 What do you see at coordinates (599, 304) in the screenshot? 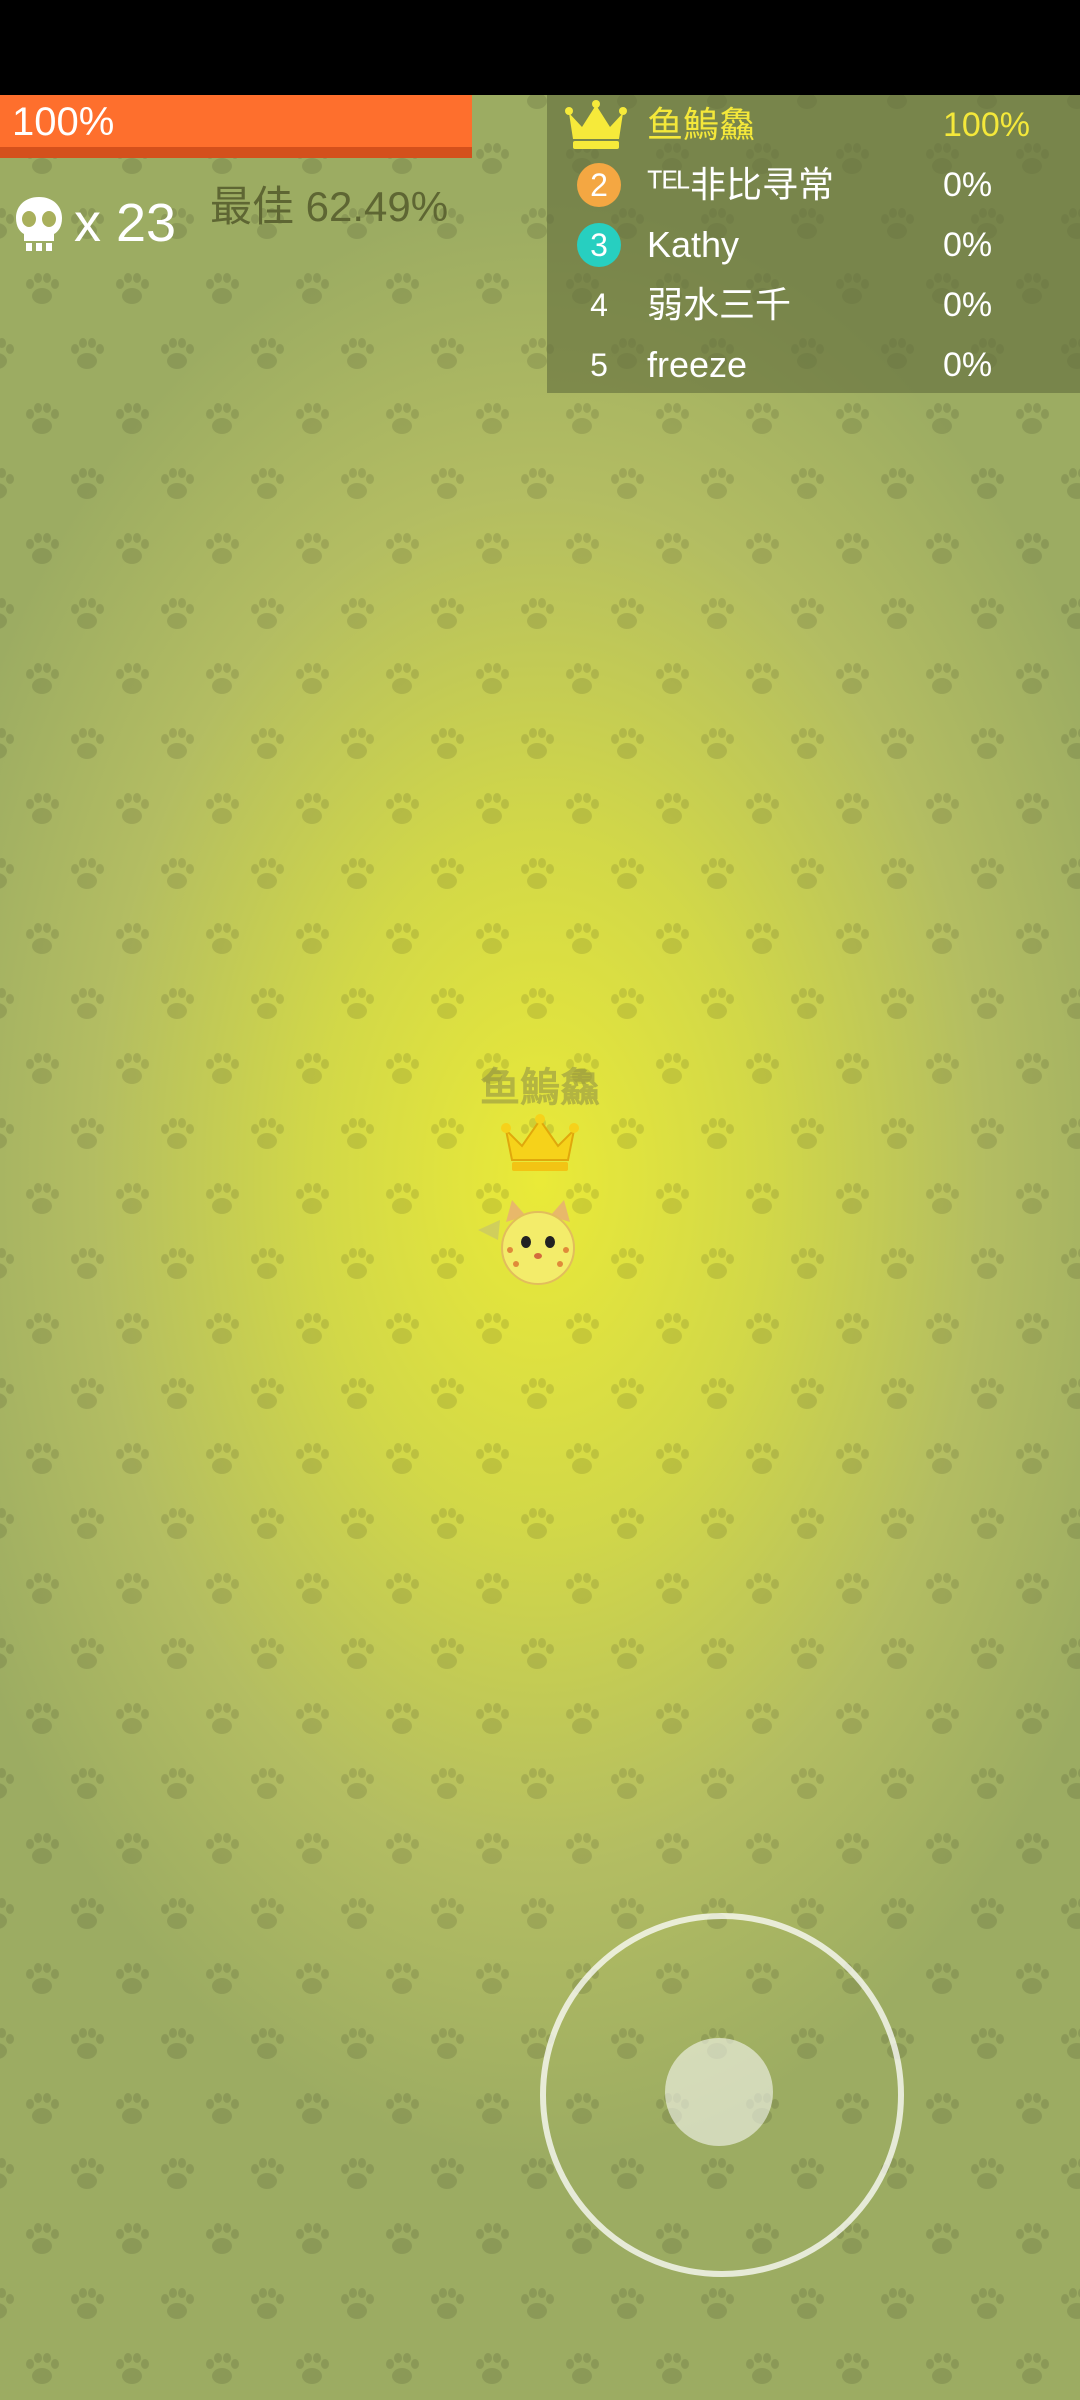
I see `rank-number: 4` at bounding box center [599, 304].